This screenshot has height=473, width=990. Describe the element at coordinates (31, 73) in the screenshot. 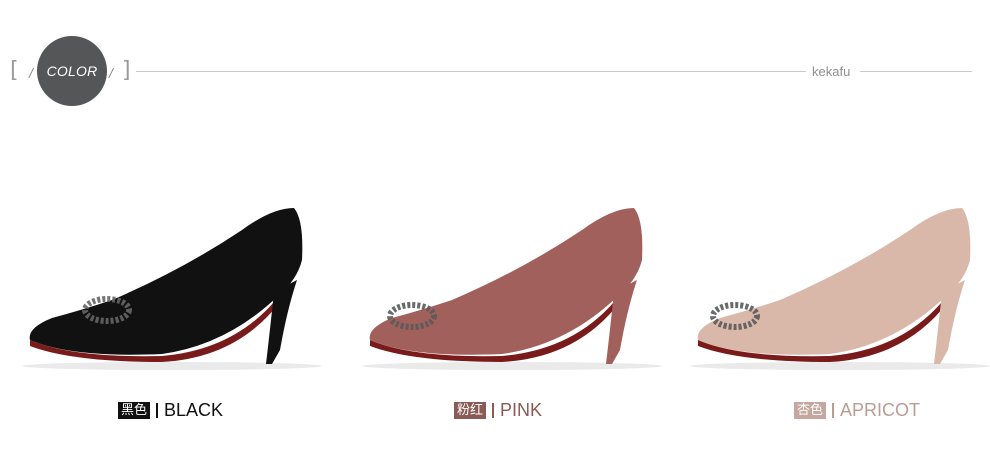

I see `slash-left: /` at that location.